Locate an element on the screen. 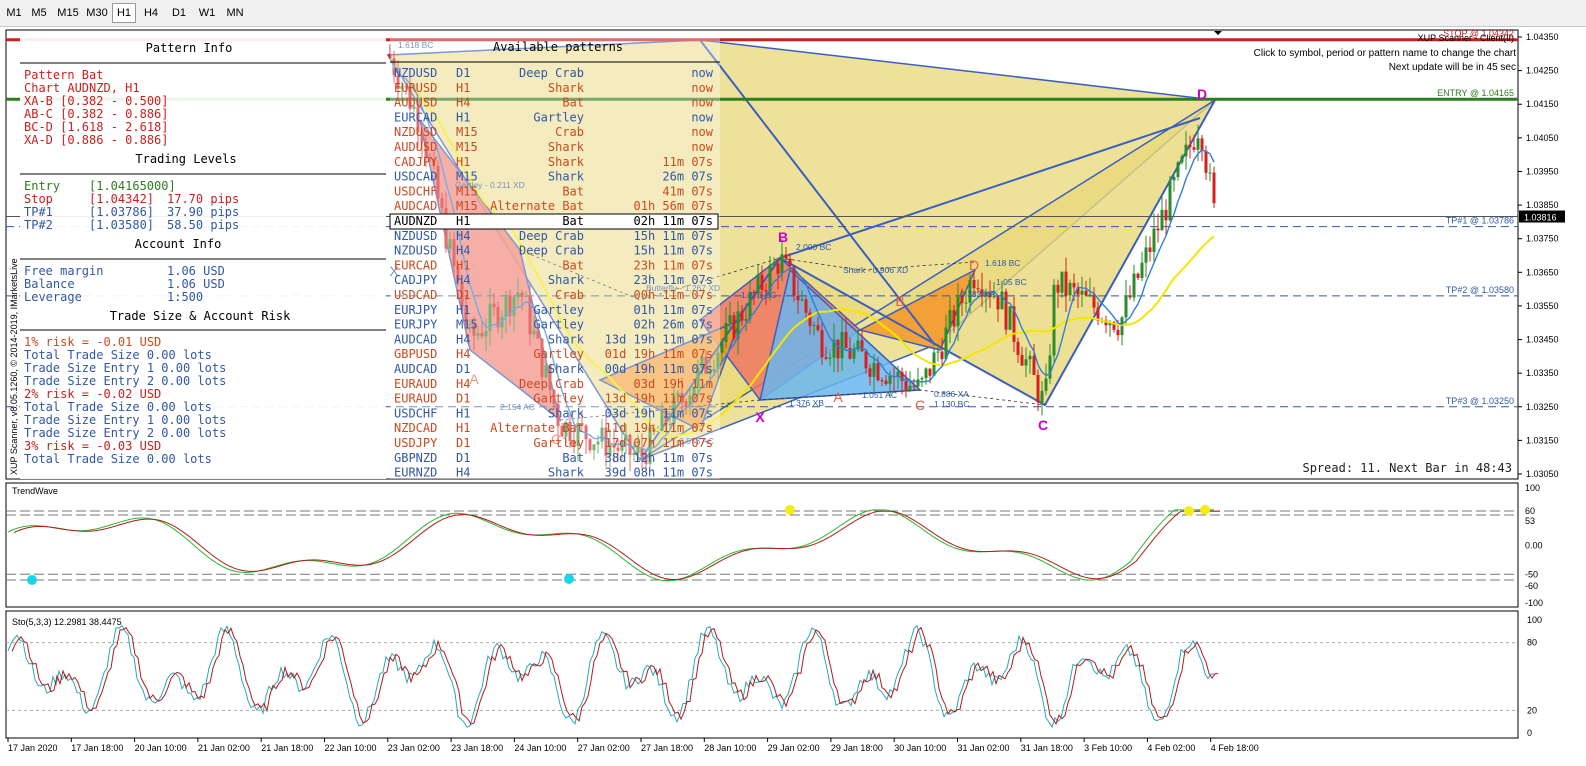  pattern-symbol: GBPUSD is located at coordinates (415, 354).